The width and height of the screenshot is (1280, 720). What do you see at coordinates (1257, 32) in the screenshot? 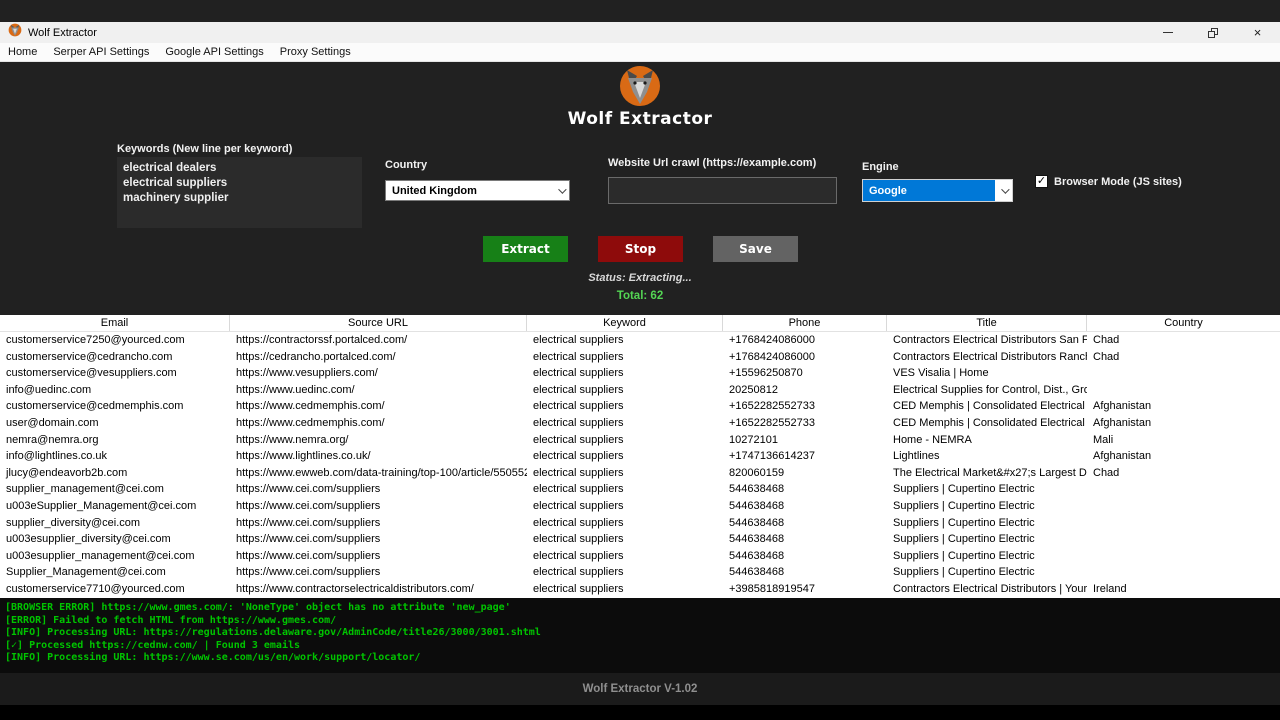
I see `close-button: ×` at bounding box center [1257, 32].